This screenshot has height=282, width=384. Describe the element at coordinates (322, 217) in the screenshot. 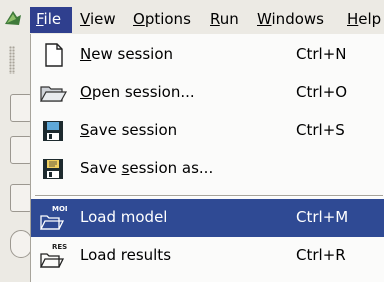

I see `menu-item-shortcut: Ctrl+M` at that location.